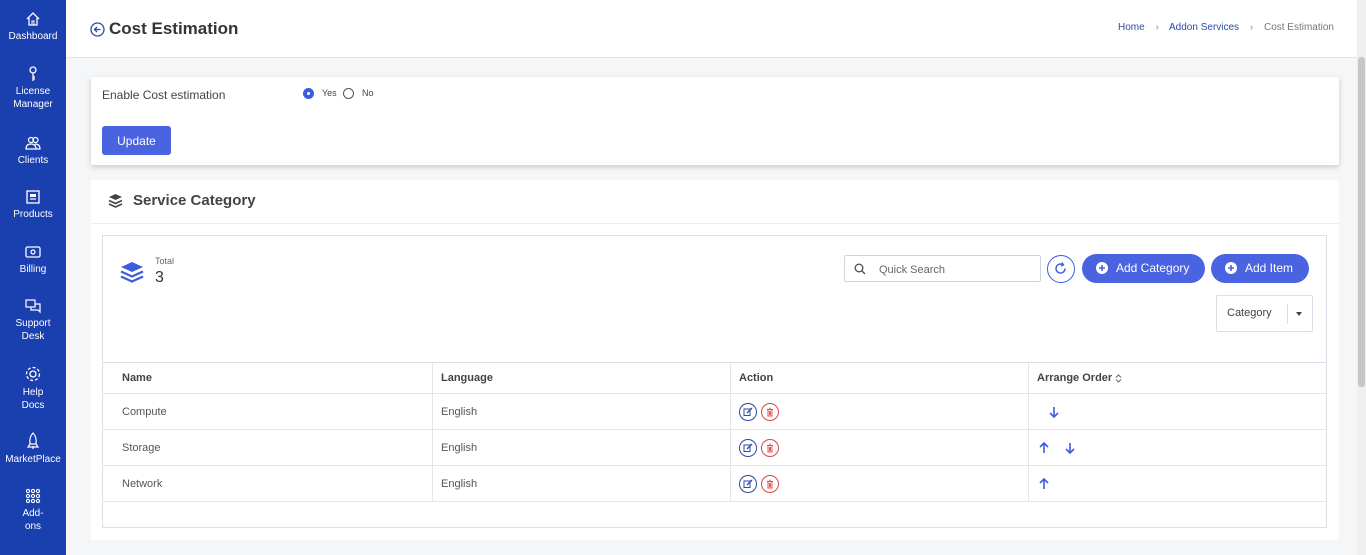  Describe the element at coordinates (33, 440) in the screenshot. I see `rocket-icon` at that location.